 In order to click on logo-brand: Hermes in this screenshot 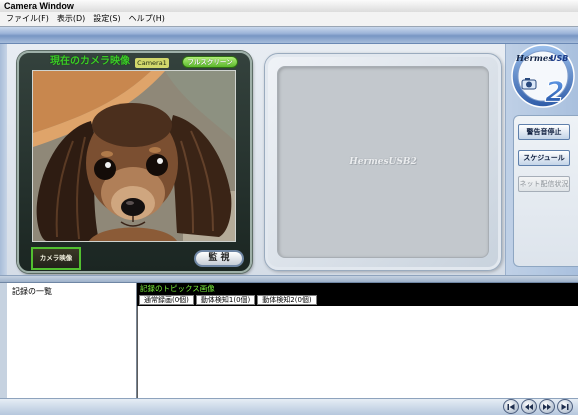, I will do `click(534, 59)`.